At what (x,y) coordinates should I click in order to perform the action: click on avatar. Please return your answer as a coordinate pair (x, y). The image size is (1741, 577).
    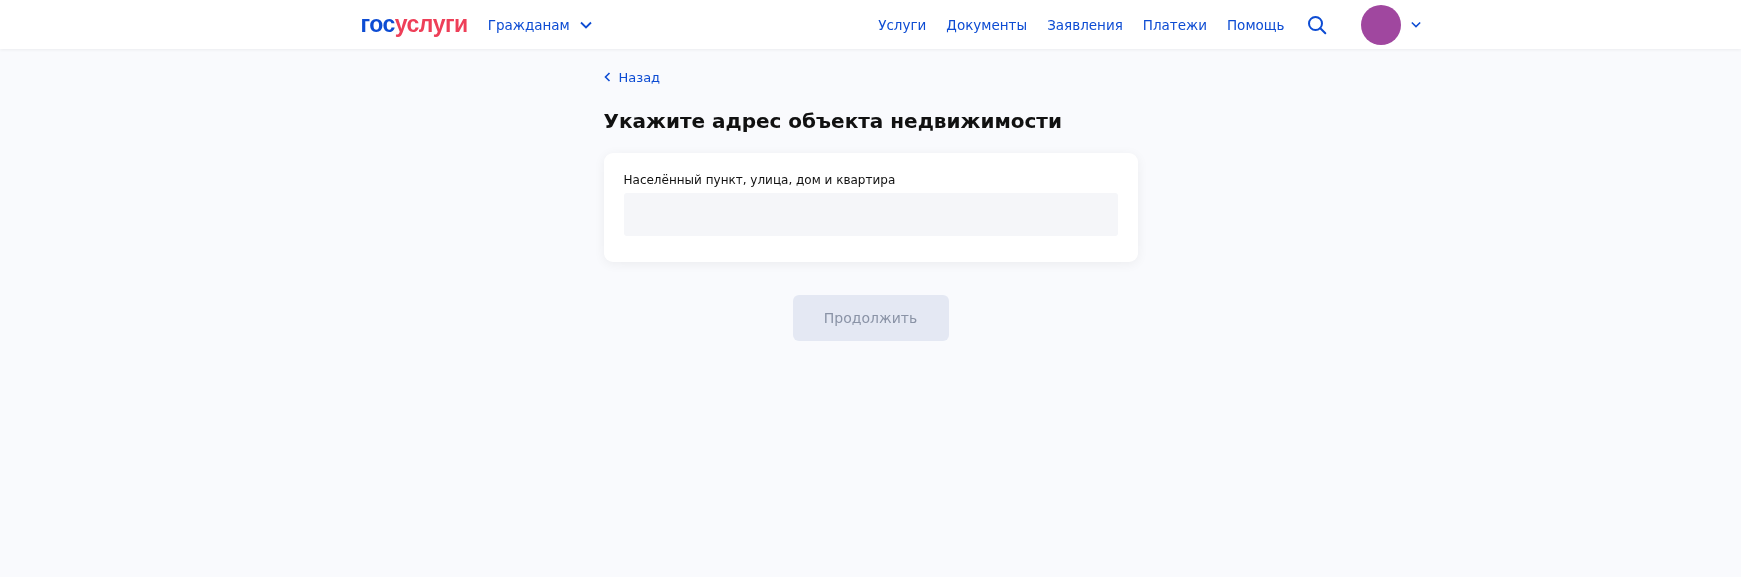
    Looking at the image, I should click on (1380, 24).